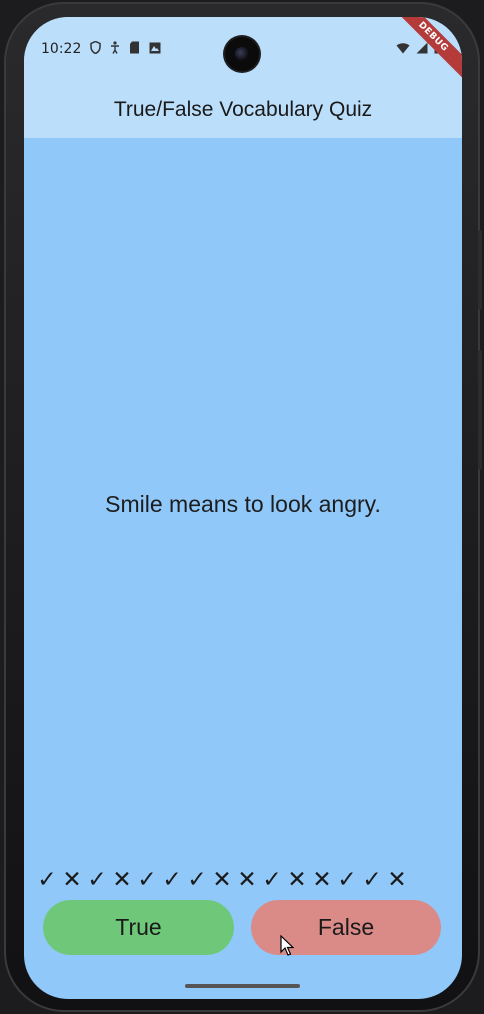  What do you see at coordinates (115, 49) in the screenshot?
I see `accessibility-icon` at bounding box center [115, 49].